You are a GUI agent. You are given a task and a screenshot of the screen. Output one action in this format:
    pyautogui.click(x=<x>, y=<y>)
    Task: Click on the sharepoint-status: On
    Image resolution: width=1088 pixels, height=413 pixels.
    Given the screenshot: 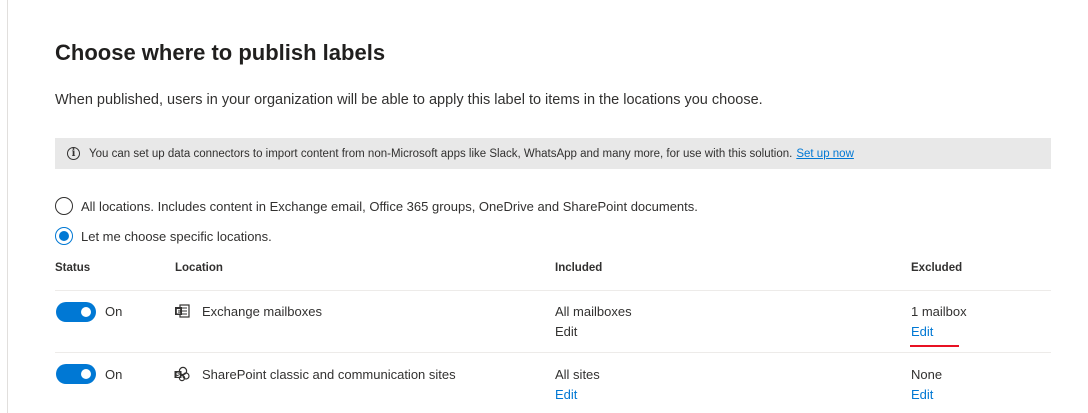 What is the action you would take?
    pyautogui.click(x=114, y=374)
    